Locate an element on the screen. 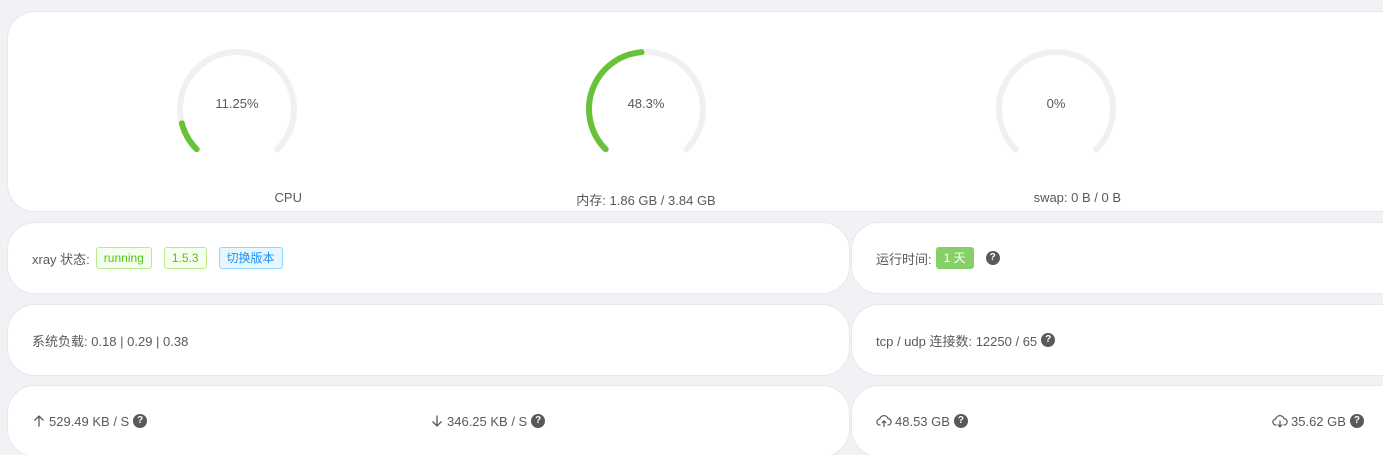  xray-status-card: xray 状态: running 1.5.3 切换版本 is located at coordinates (428, 258).